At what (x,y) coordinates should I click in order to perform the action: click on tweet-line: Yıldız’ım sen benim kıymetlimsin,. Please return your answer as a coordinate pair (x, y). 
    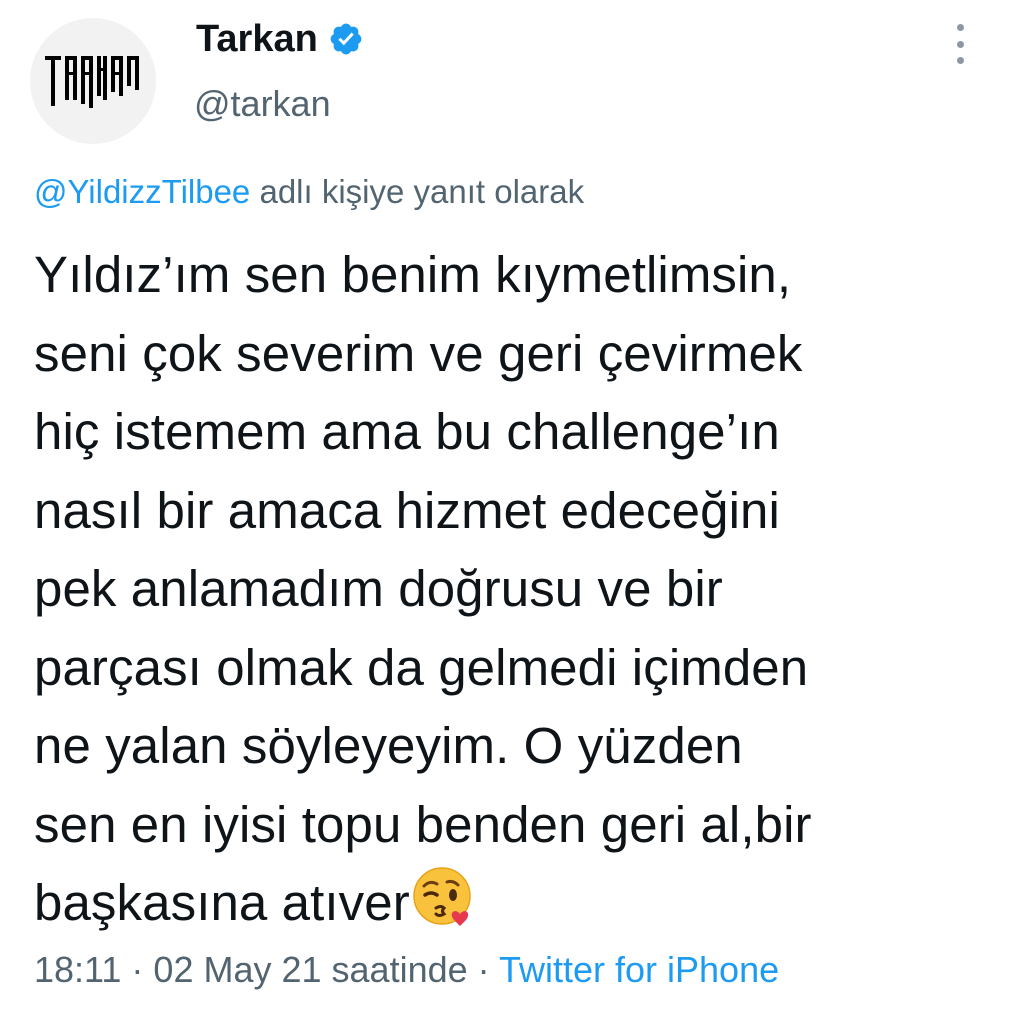
    Looking at the image, I should click on (413, 274).